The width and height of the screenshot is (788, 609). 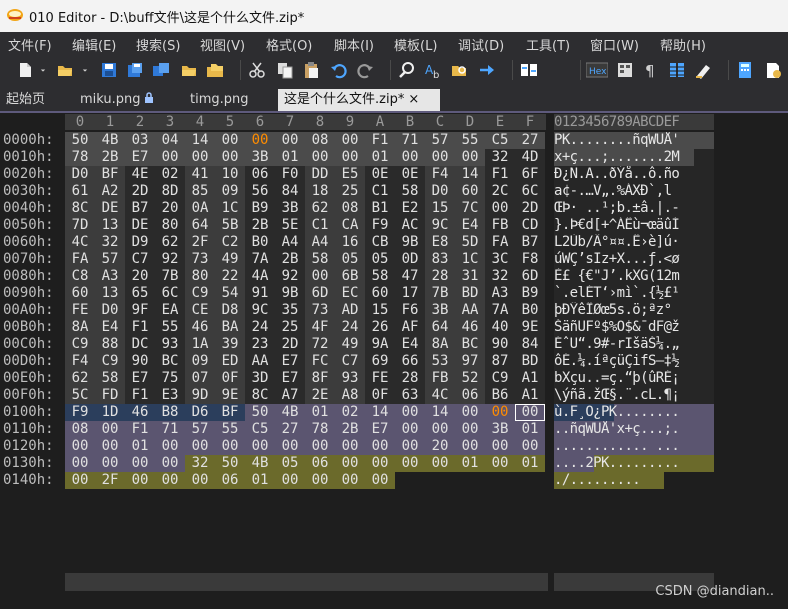 I want to click on hex-byte: 9A, so click(x=380, y=344).